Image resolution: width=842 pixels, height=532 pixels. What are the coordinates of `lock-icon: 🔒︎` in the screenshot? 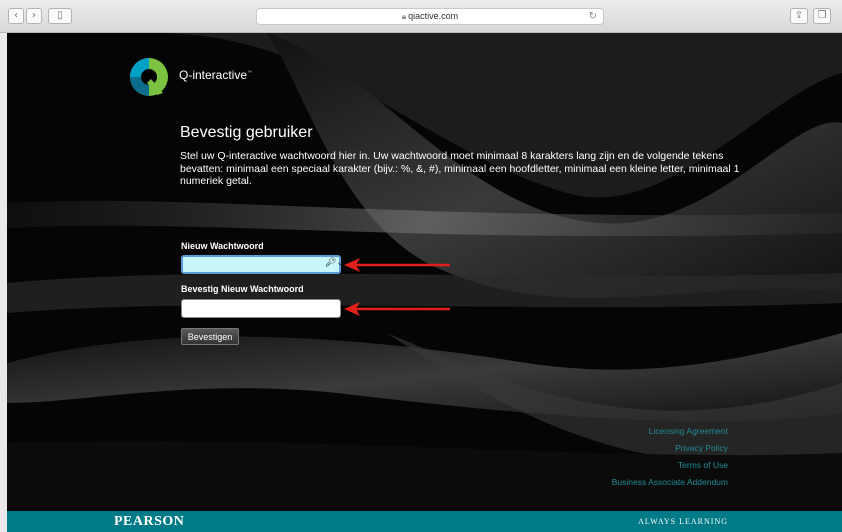 It's located at (404, 16).